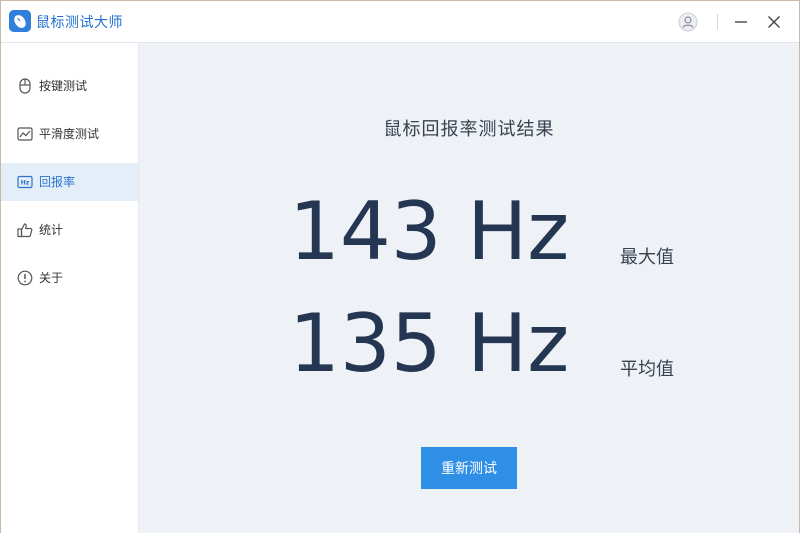  I want to click on close-icon, so click(774, 22).